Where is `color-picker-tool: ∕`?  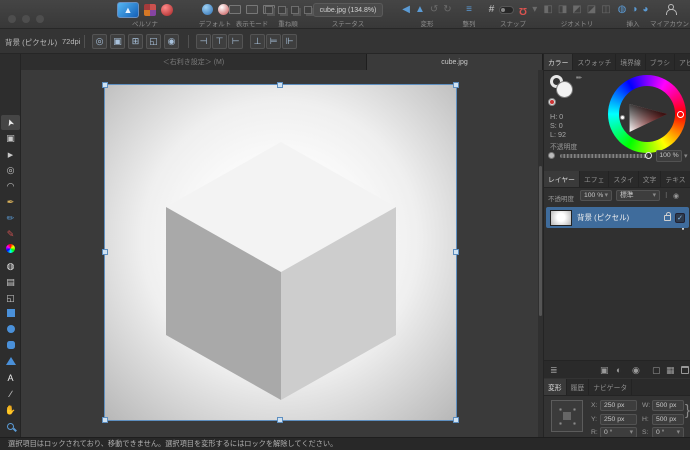
color-picker-tool: ∕ is located at coordinates (10, 394).